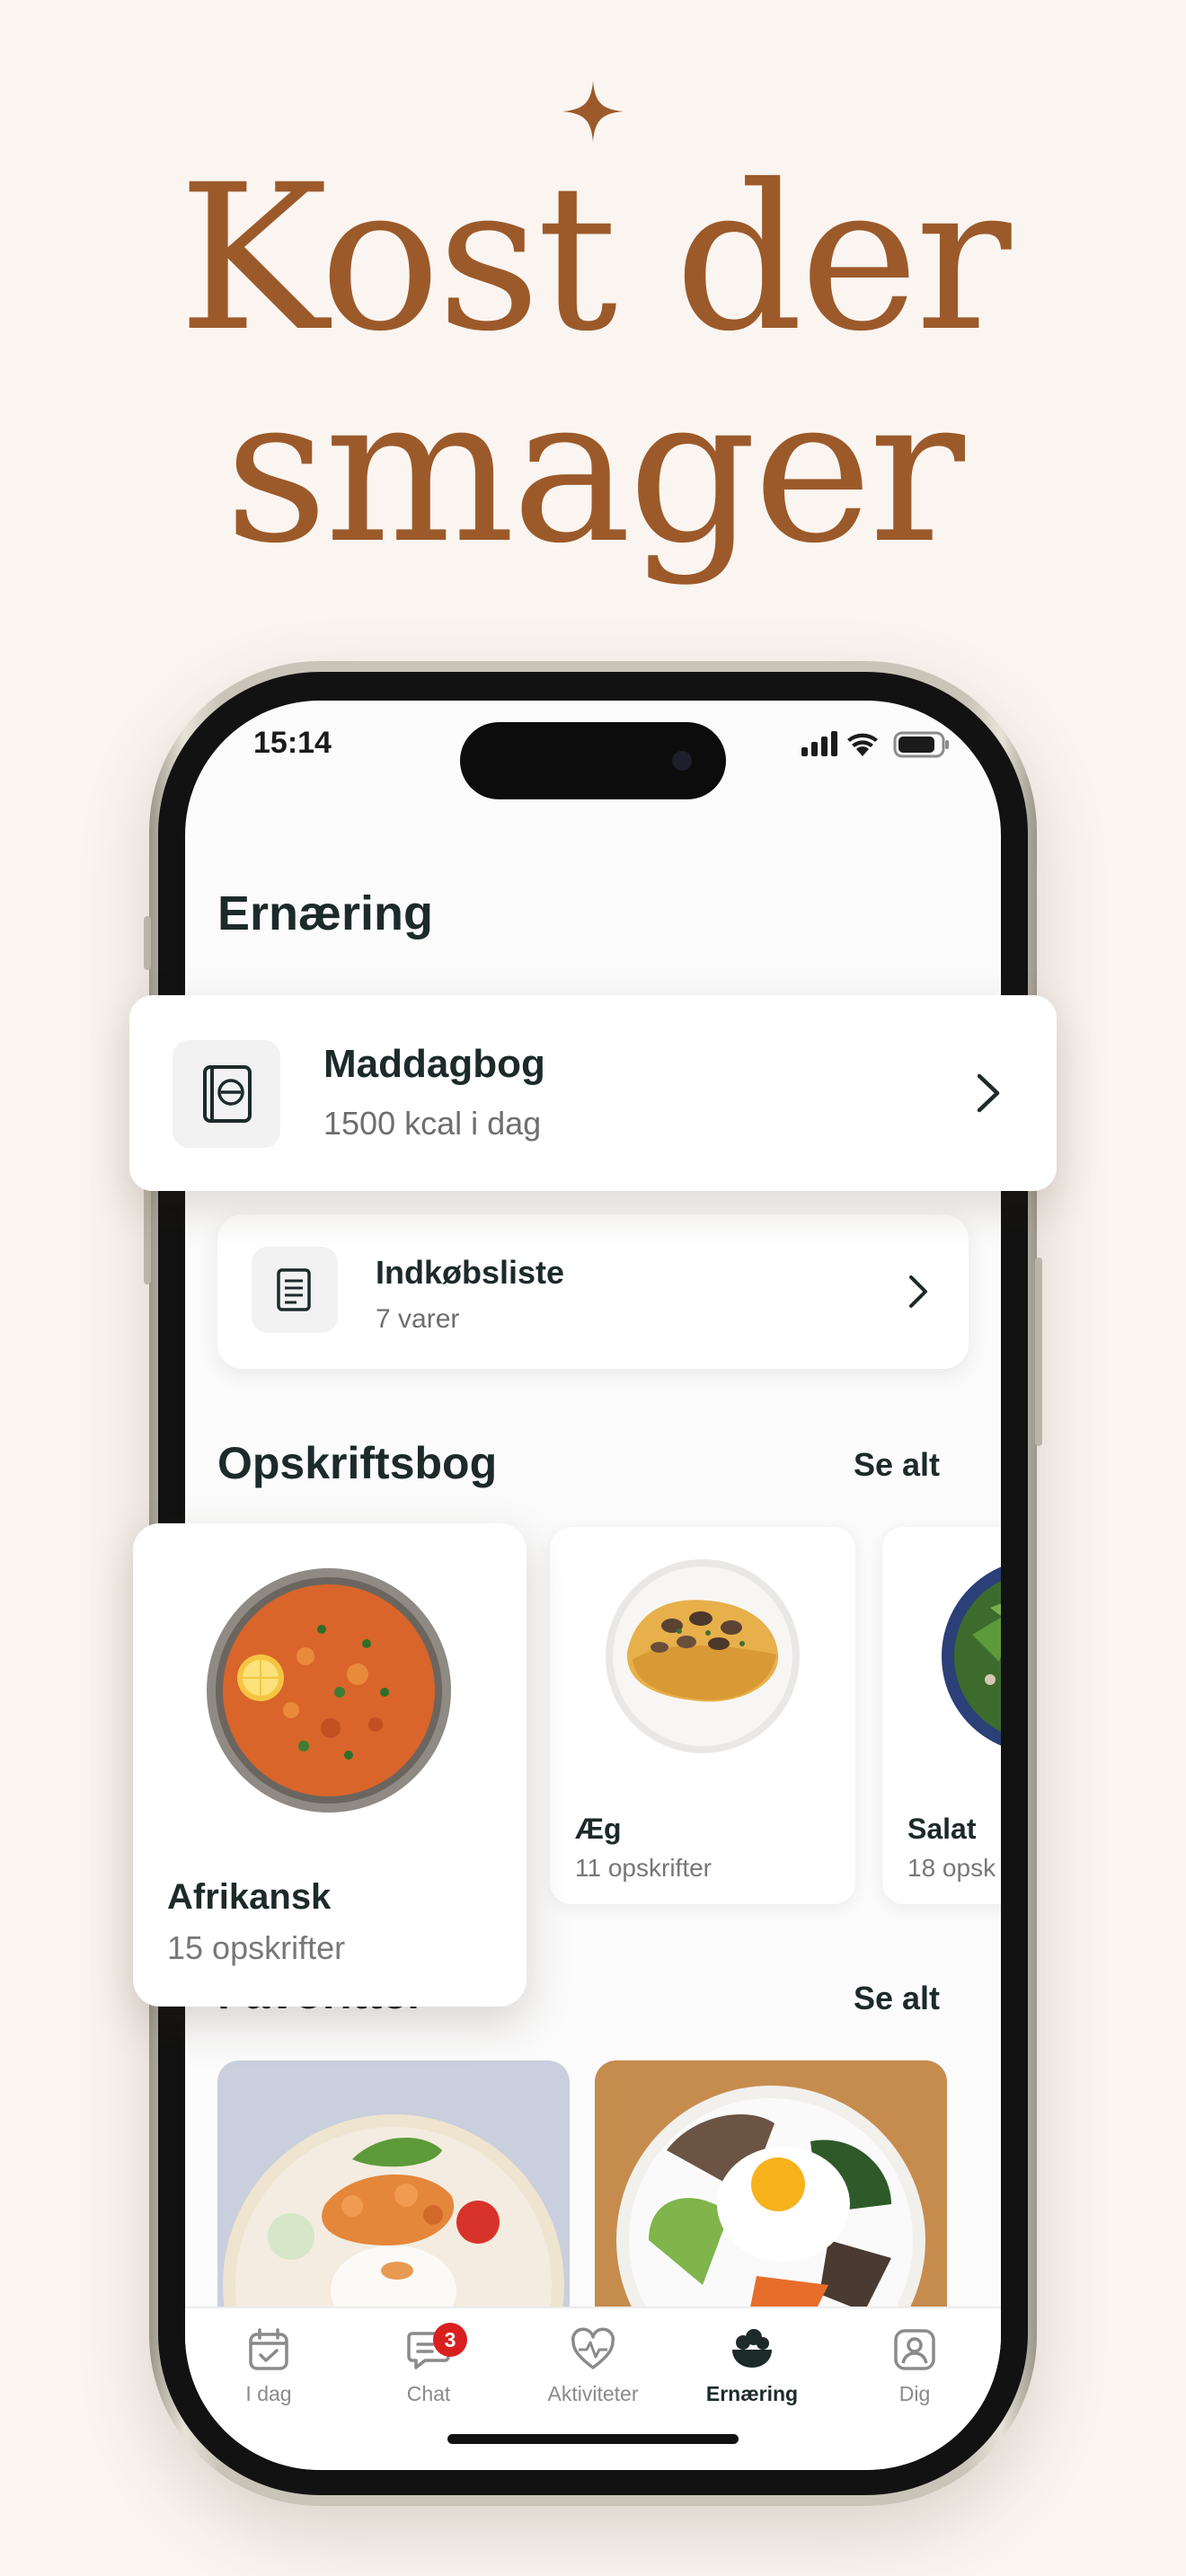 This screenshot has height=2576, width=1186. What do you see at coordinates (752, 2393) in the screenshot?
I see `tab-label: Ernæring` at bounding box center [752, 2393].